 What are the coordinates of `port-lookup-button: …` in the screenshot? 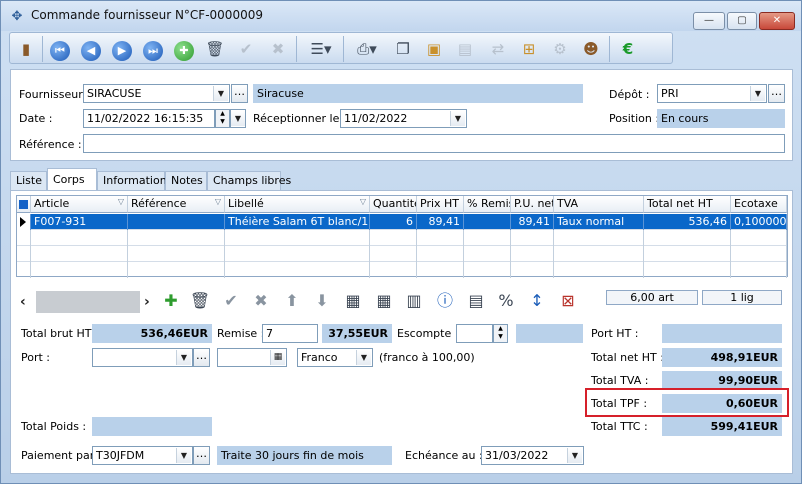 It's located at (201, 357).